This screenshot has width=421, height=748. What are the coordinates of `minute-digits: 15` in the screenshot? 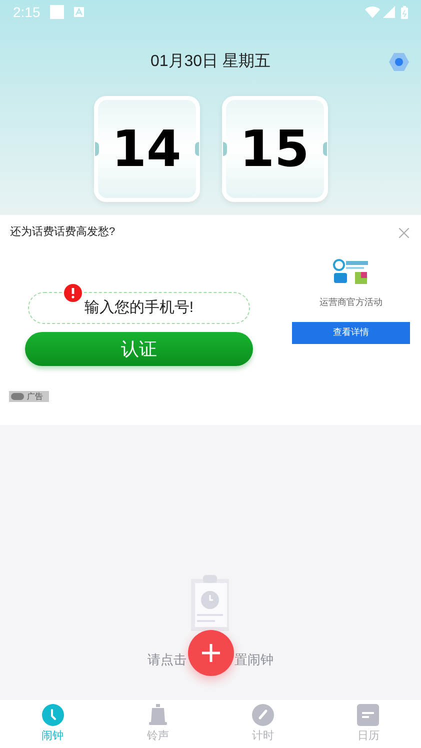 It's located at (275, 149).